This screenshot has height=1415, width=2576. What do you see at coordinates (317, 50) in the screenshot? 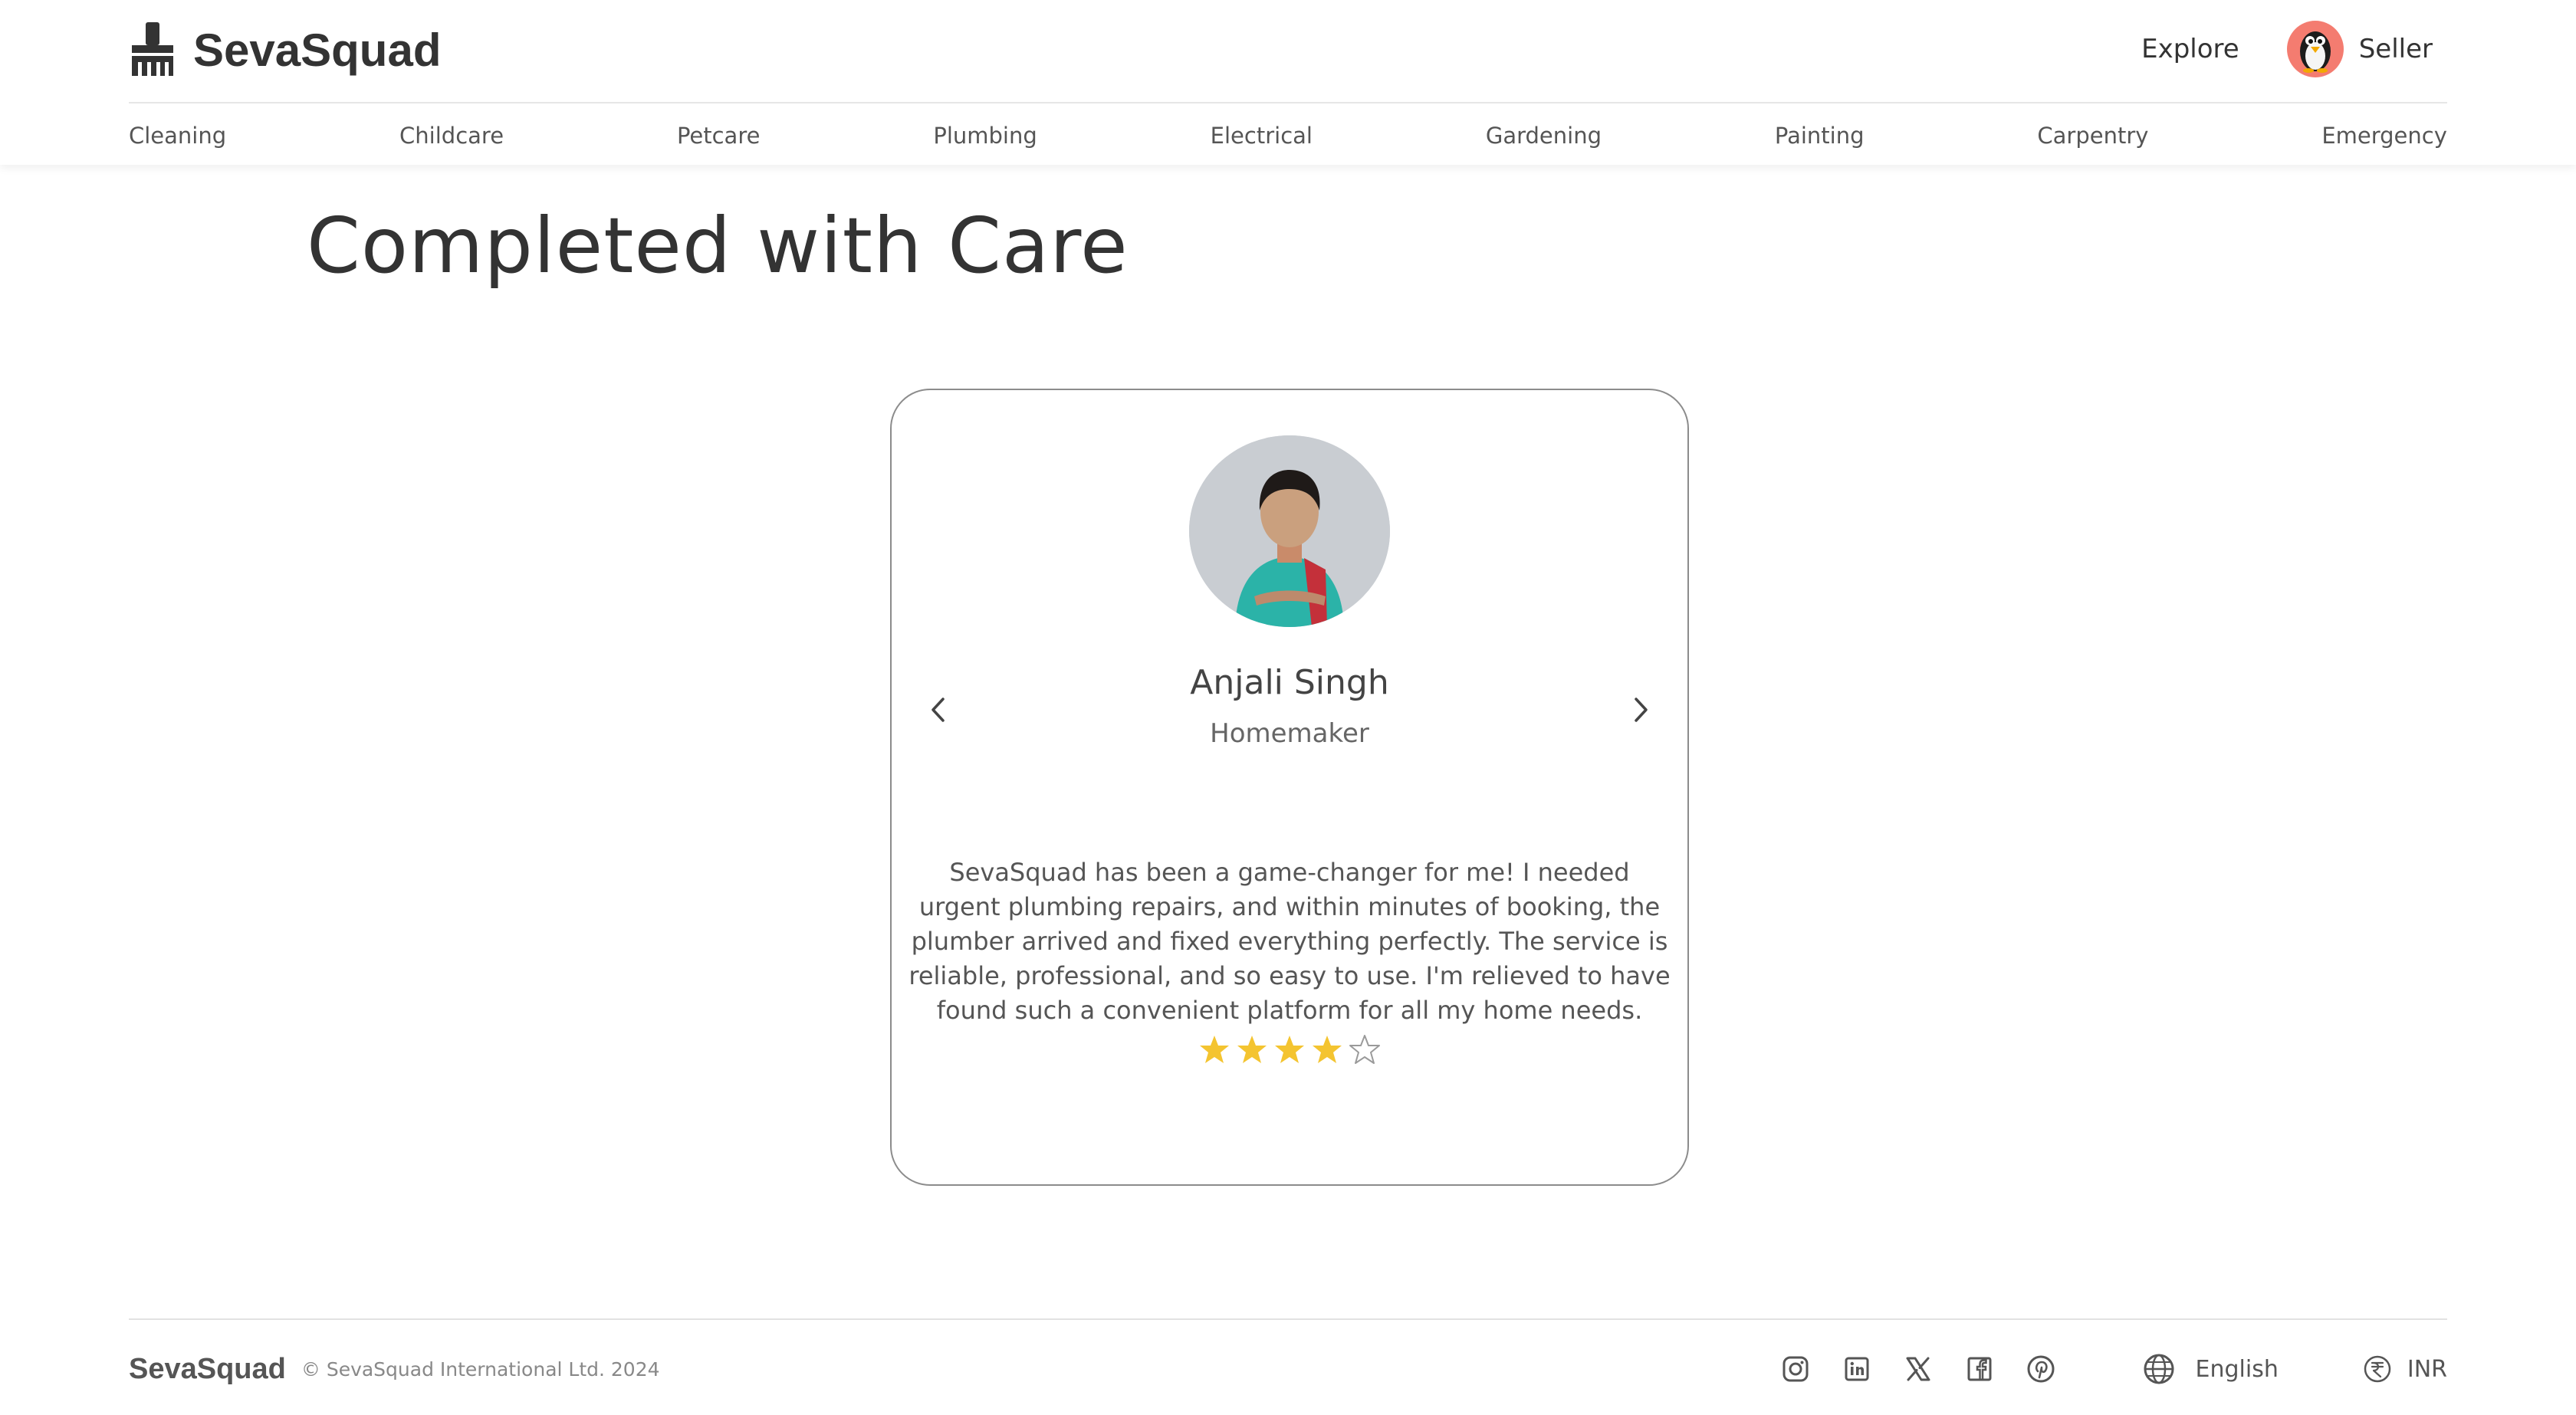
I see `brand-name: SevaSquad` at bounding box center [317, 50].